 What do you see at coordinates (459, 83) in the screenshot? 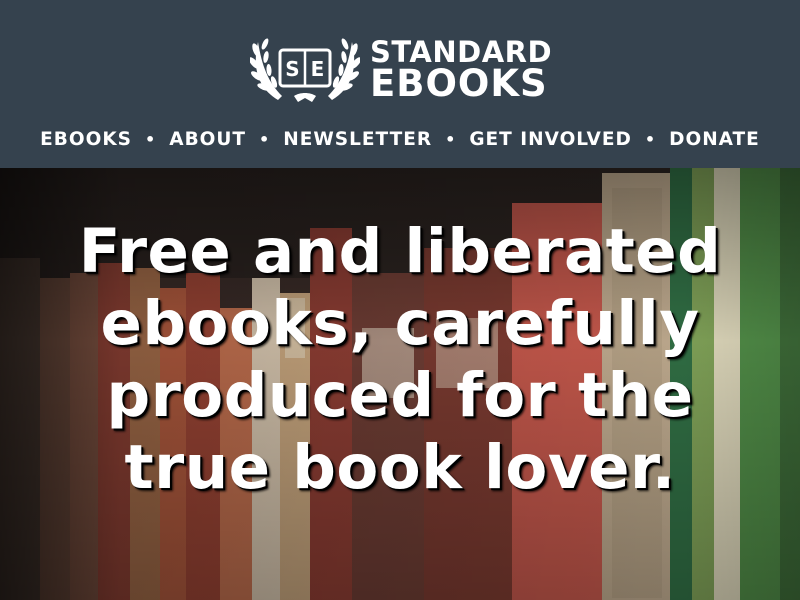
I see `logo-line-2: EBOOKS` at bounding box center [459, 83].